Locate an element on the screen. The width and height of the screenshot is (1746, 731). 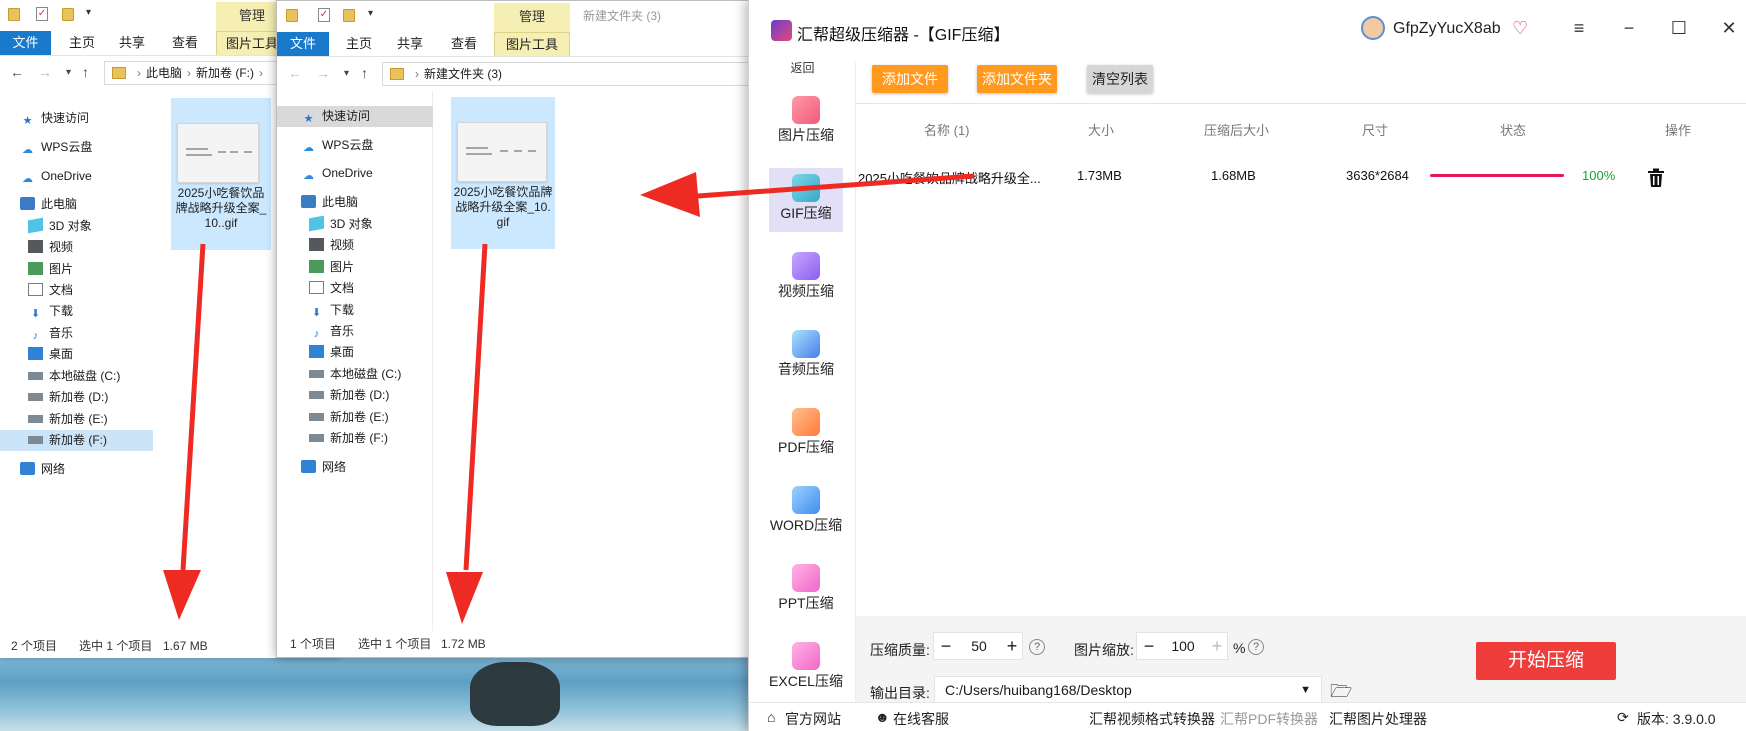
breadcrumb-item: 新加卷 (F:) is located at coordinates (225, 73).